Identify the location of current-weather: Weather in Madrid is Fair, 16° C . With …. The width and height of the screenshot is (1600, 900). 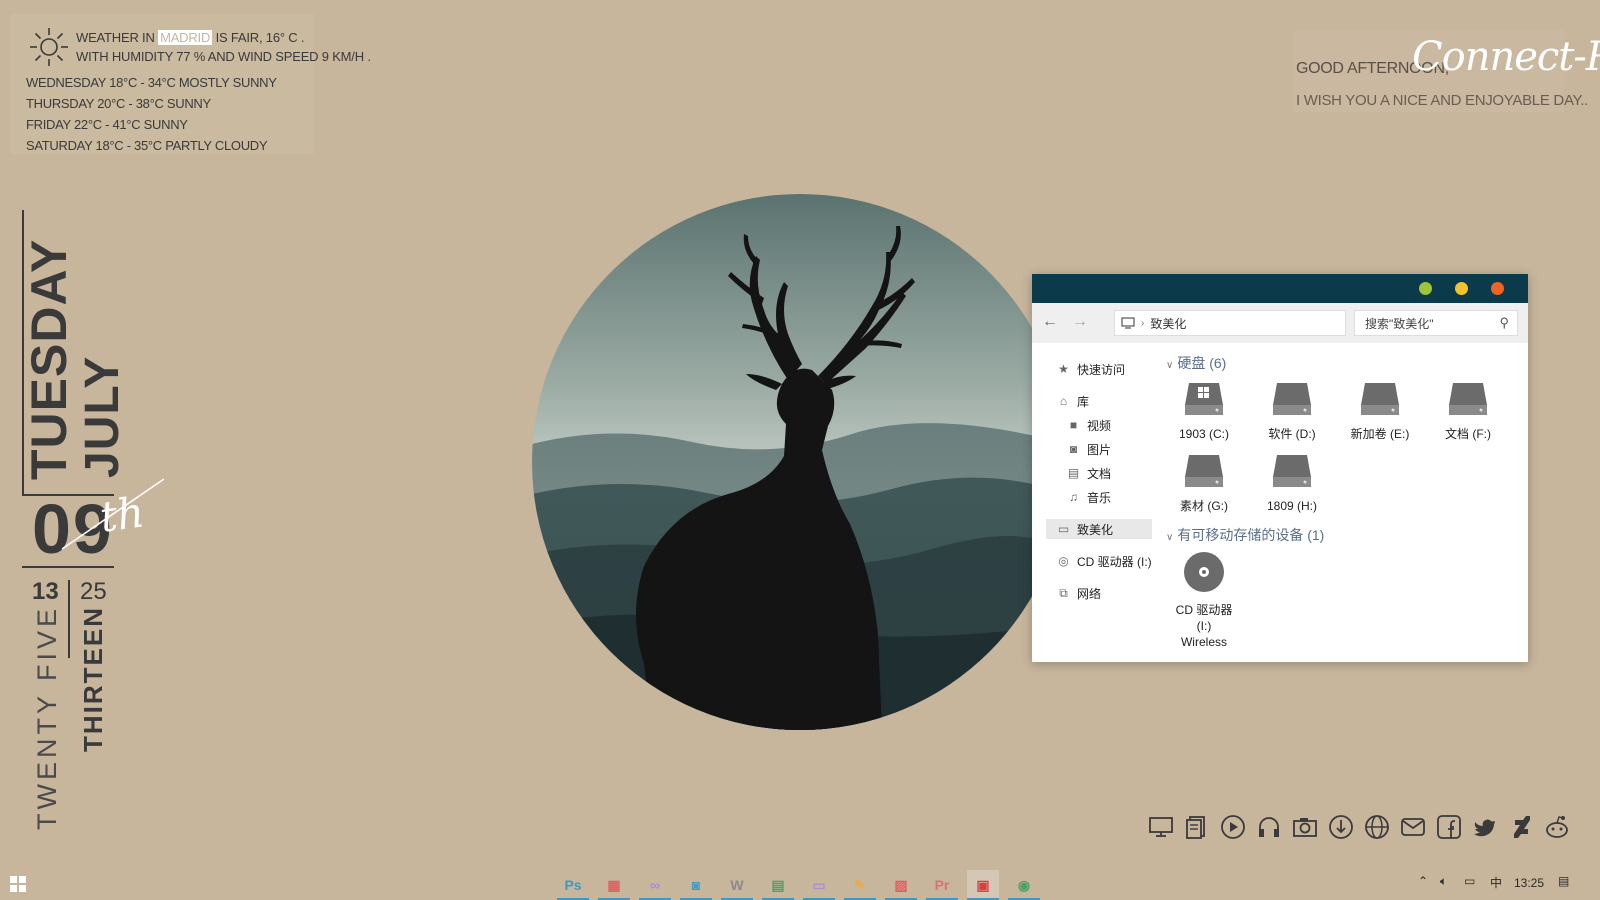
(223, 47).